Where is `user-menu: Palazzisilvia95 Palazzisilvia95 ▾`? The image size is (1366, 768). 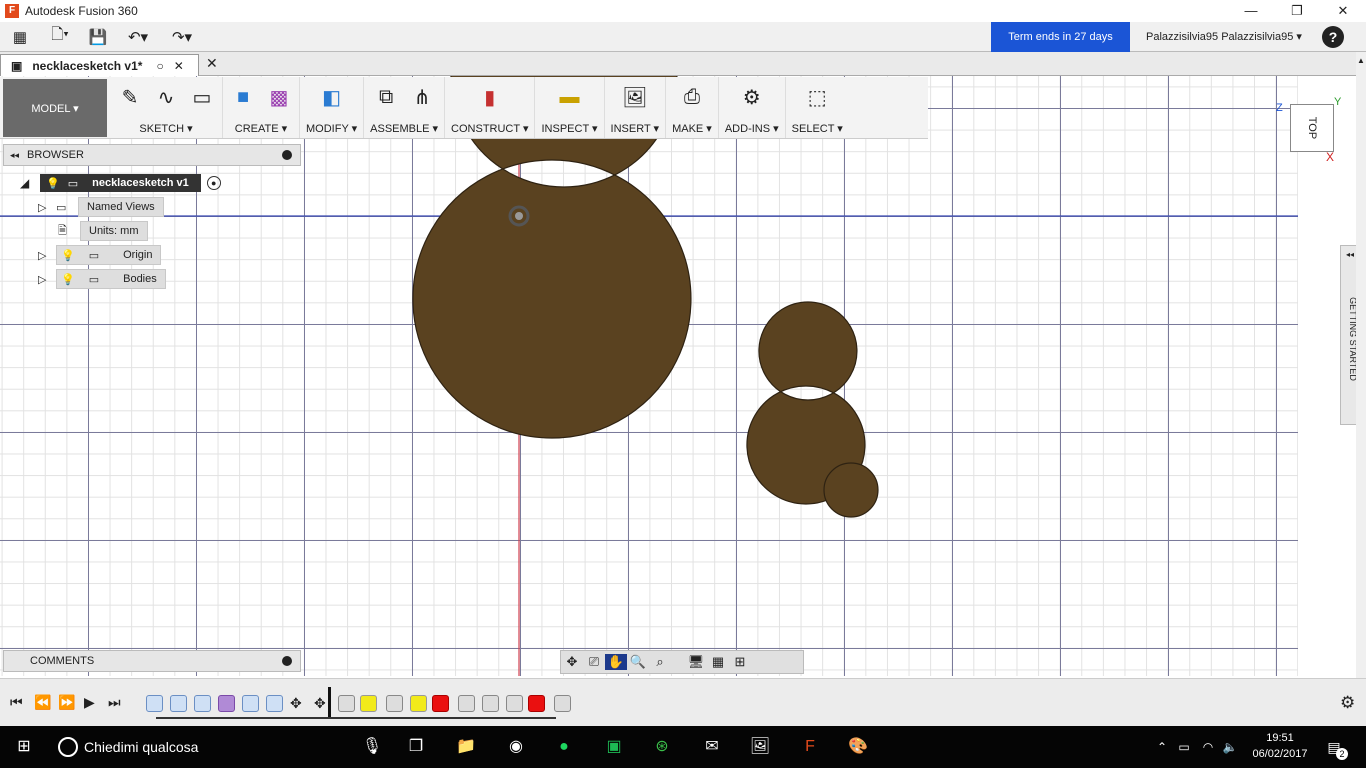 user-menu: Palazzisilvia95 Palazzisilvia95 ▾ is located at coordinates (1224, 37).